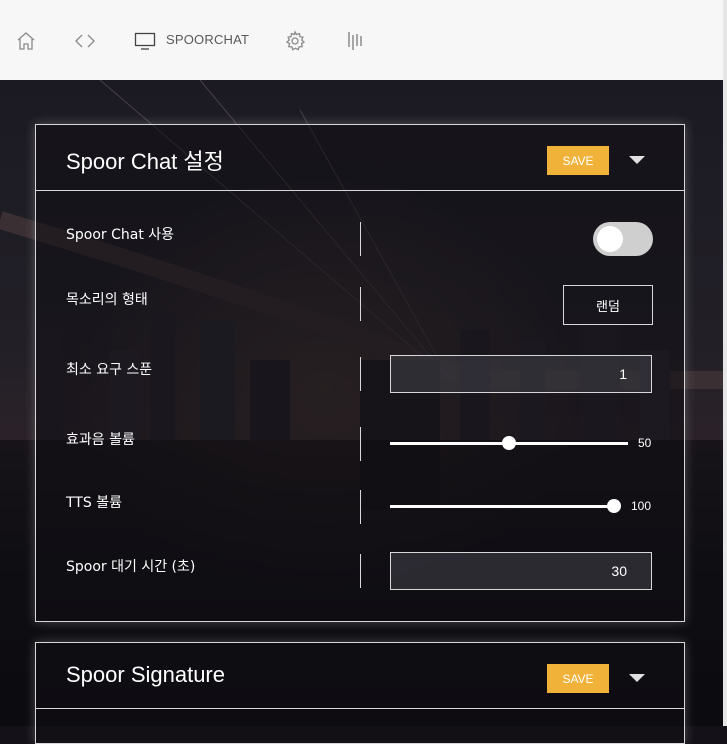 This screenshot has height=744, width=727. I want to click on setting-label: Spoor 대기 시간 (초), so click(131, 567).